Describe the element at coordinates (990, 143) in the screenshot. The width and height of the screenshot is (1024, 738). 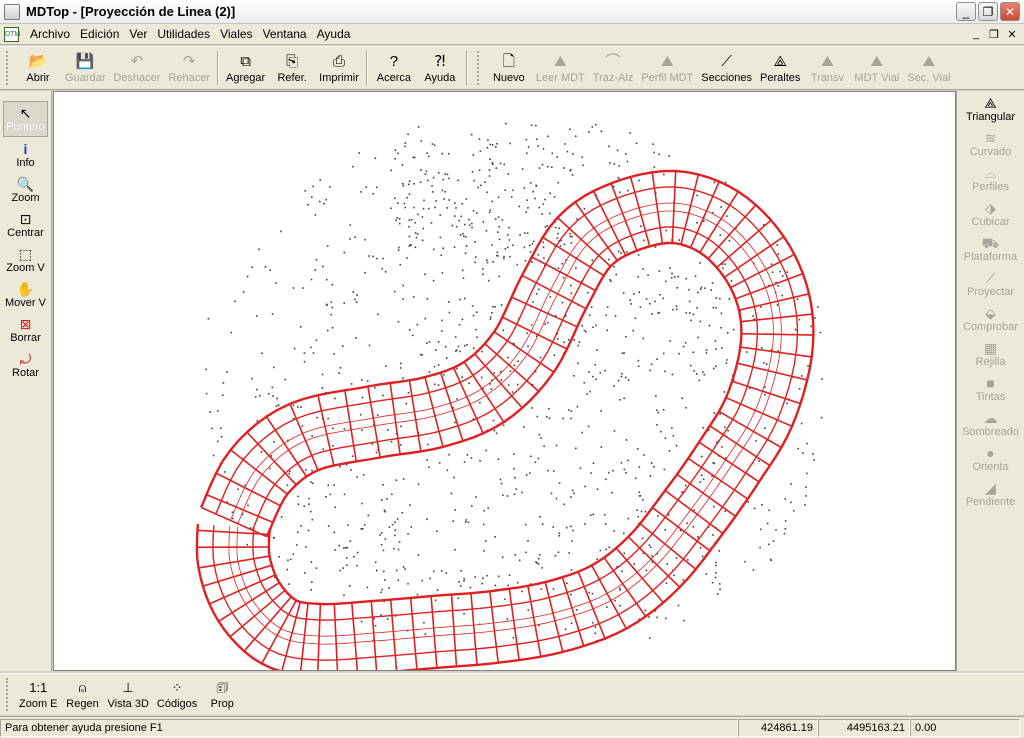
I see `tool-contour: ≋ Curvado` at that location.